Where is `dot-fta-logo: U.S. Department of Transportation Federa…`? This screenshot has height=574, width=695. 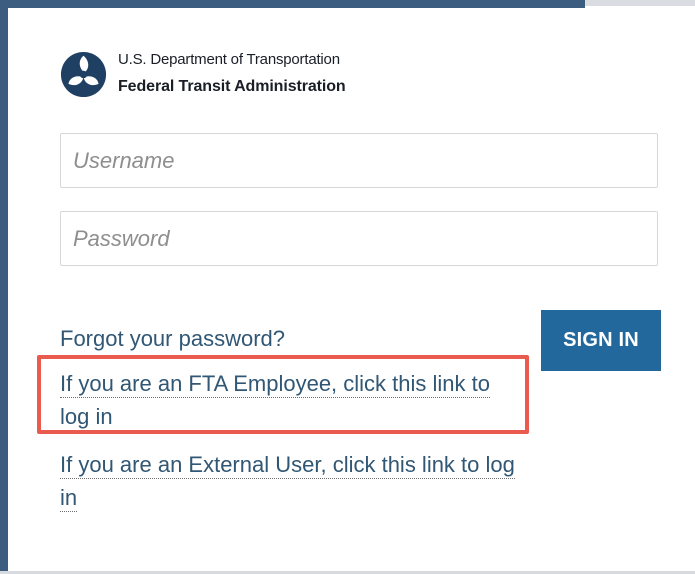 dot-fta-logo: U.S. Department of Transportation Federa… is located at coordinates (240, 74).